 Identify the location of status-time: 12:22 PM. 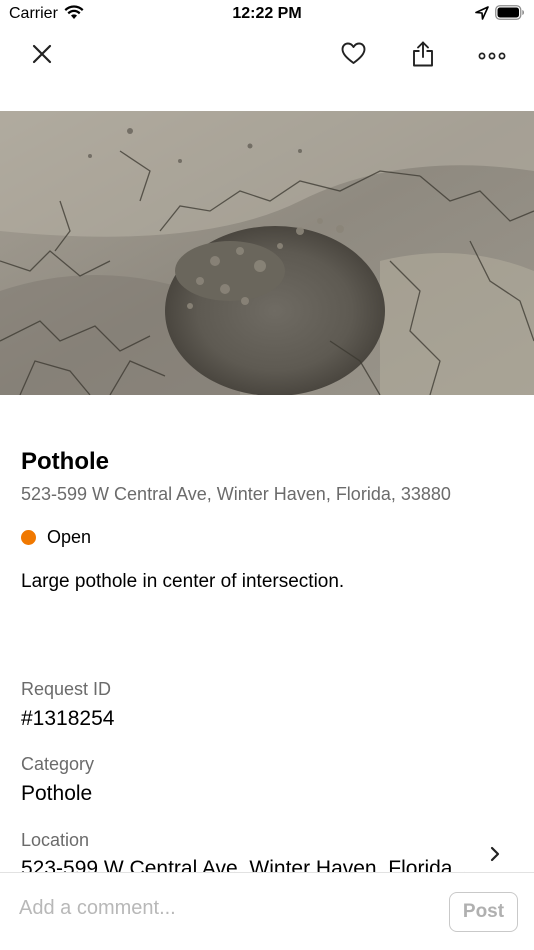
(267, 13).